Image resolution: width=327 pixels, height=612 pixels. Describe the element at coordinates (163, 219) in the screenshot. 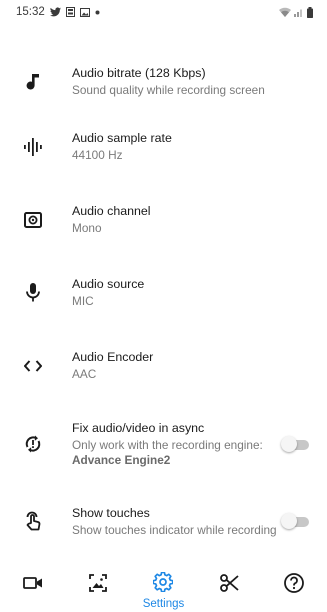

I see `setting-audio-channel: Audio channel Mono` at that location.